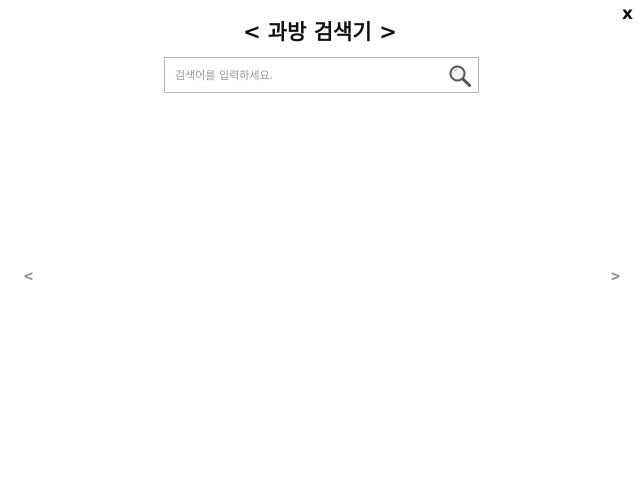  What do you see at coordinates (28, 276) in the screenshot?
I see `prev-arrow-button: <` at bounding box center [28, 276].